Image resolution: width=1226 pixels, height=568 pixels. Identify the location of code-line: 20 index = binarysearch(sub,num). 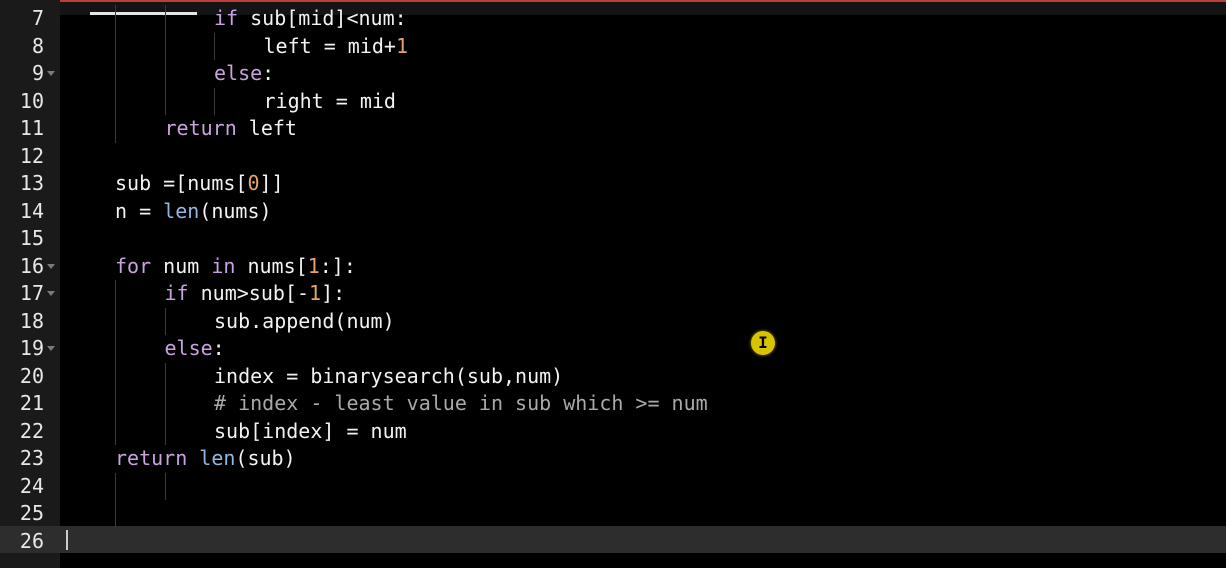
(613, 376).